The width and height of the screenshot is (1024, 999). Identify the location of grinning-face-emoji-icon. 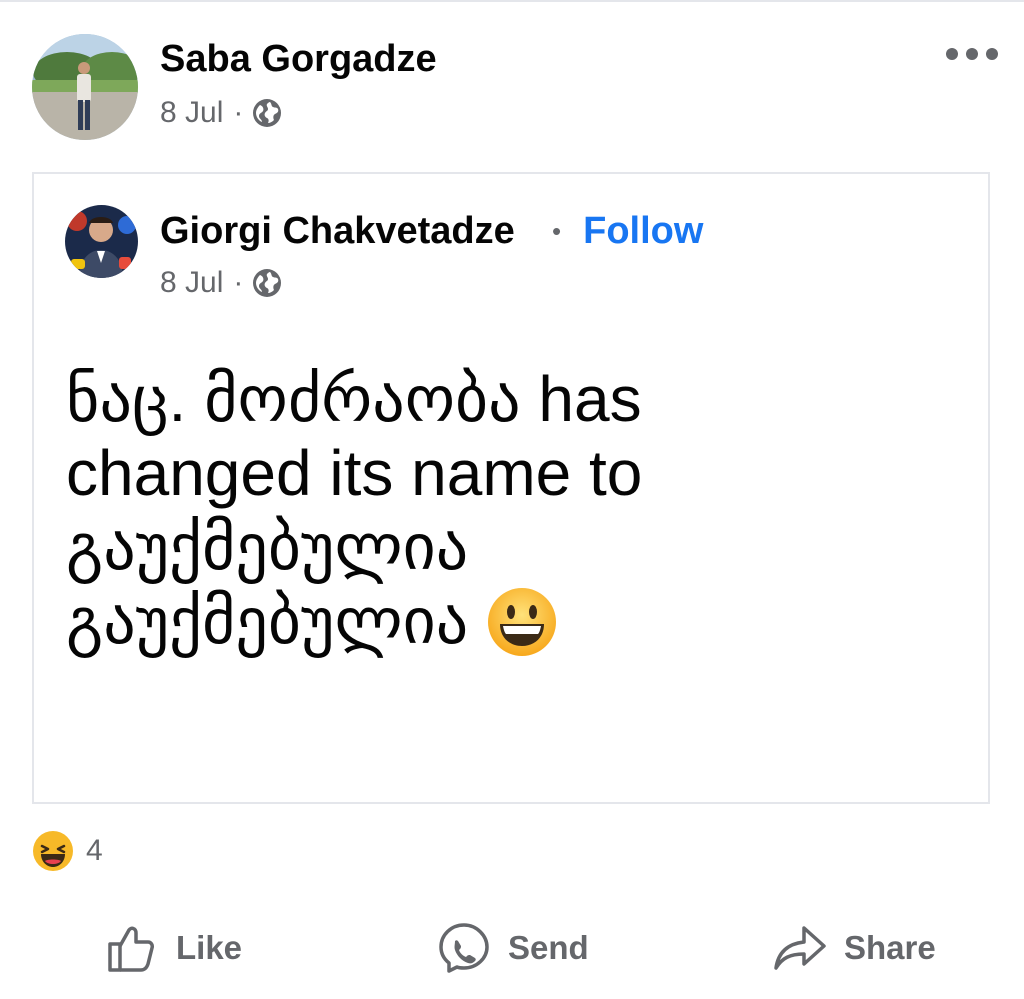
(522, 622).